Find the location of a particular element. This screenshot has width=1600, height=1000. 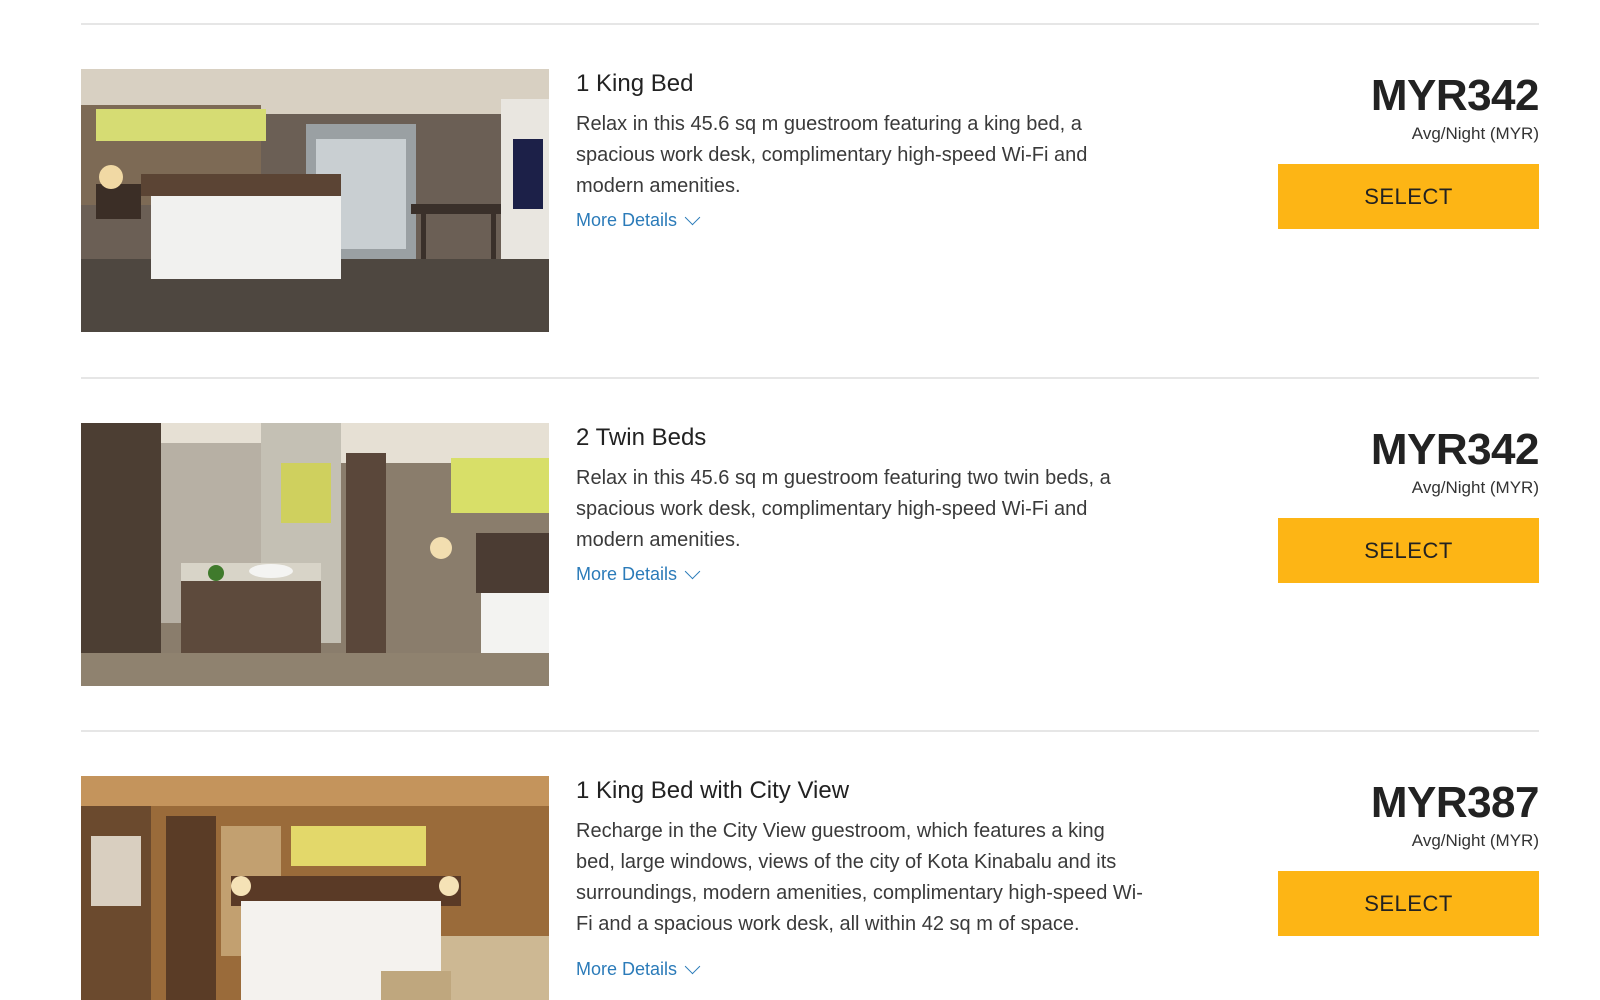

room-price: MYR387 is located at coordinates (1455, 802).